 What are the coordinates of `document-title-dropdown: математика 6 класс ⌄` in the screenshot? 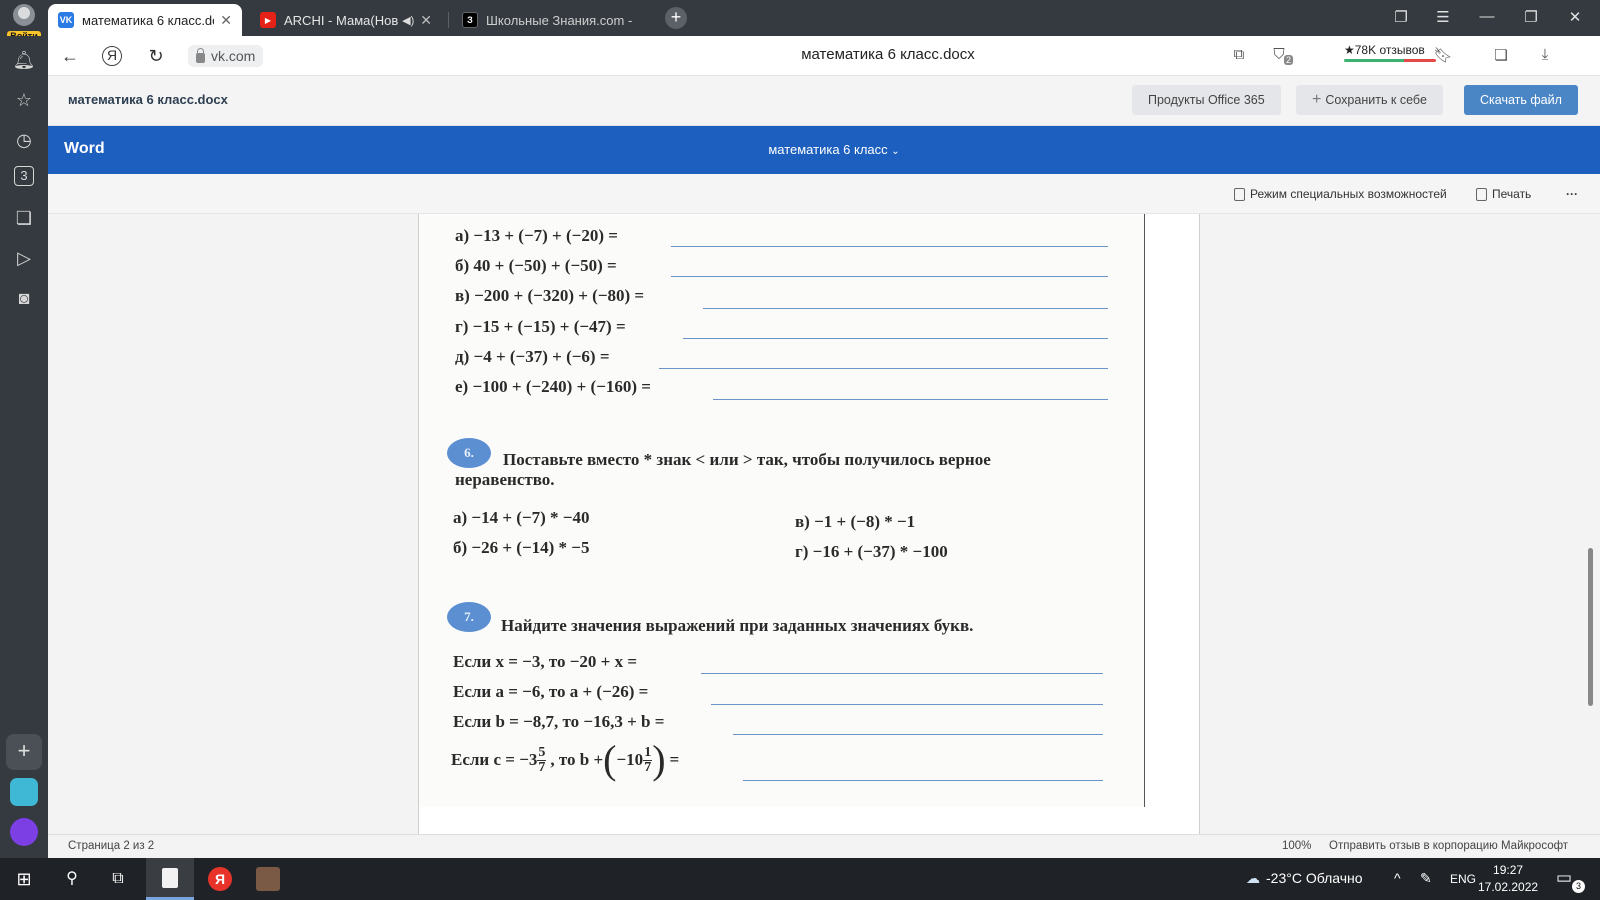 It's located at (834, 149).